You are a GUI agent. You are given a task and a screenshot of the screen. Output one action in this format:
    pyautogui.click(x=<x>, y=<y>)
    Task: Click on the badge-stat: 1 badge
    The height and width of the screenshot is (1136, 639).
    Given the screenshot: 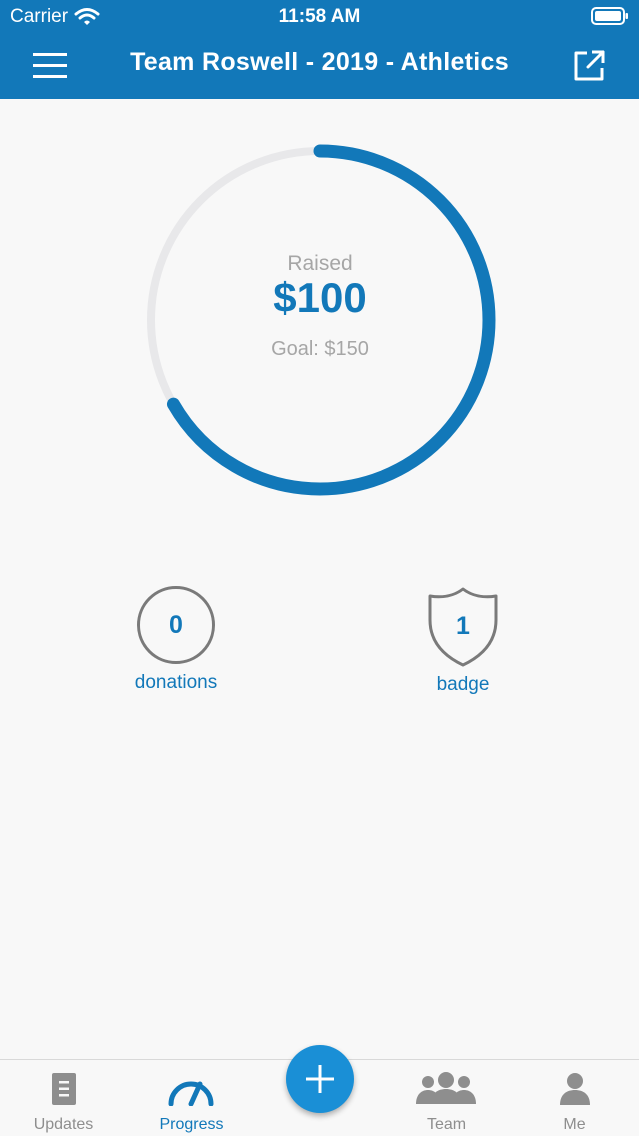 What is the action you would take?
    pyautogui.click(x=463, y=641)
    